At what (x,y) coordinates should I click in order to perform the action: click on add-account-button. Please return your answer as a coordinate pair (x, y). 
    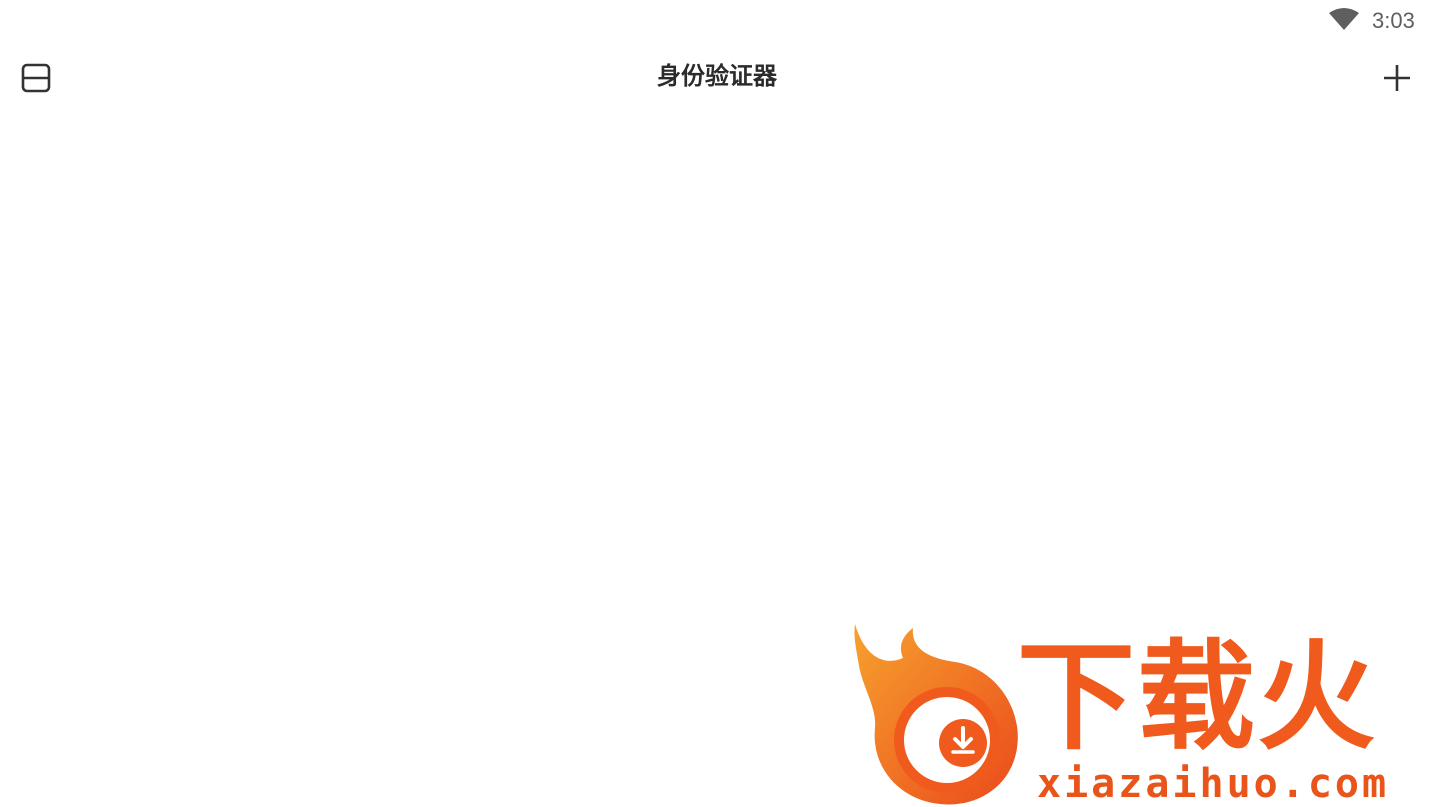
    Looking at the image, I should click on (1397, 78).